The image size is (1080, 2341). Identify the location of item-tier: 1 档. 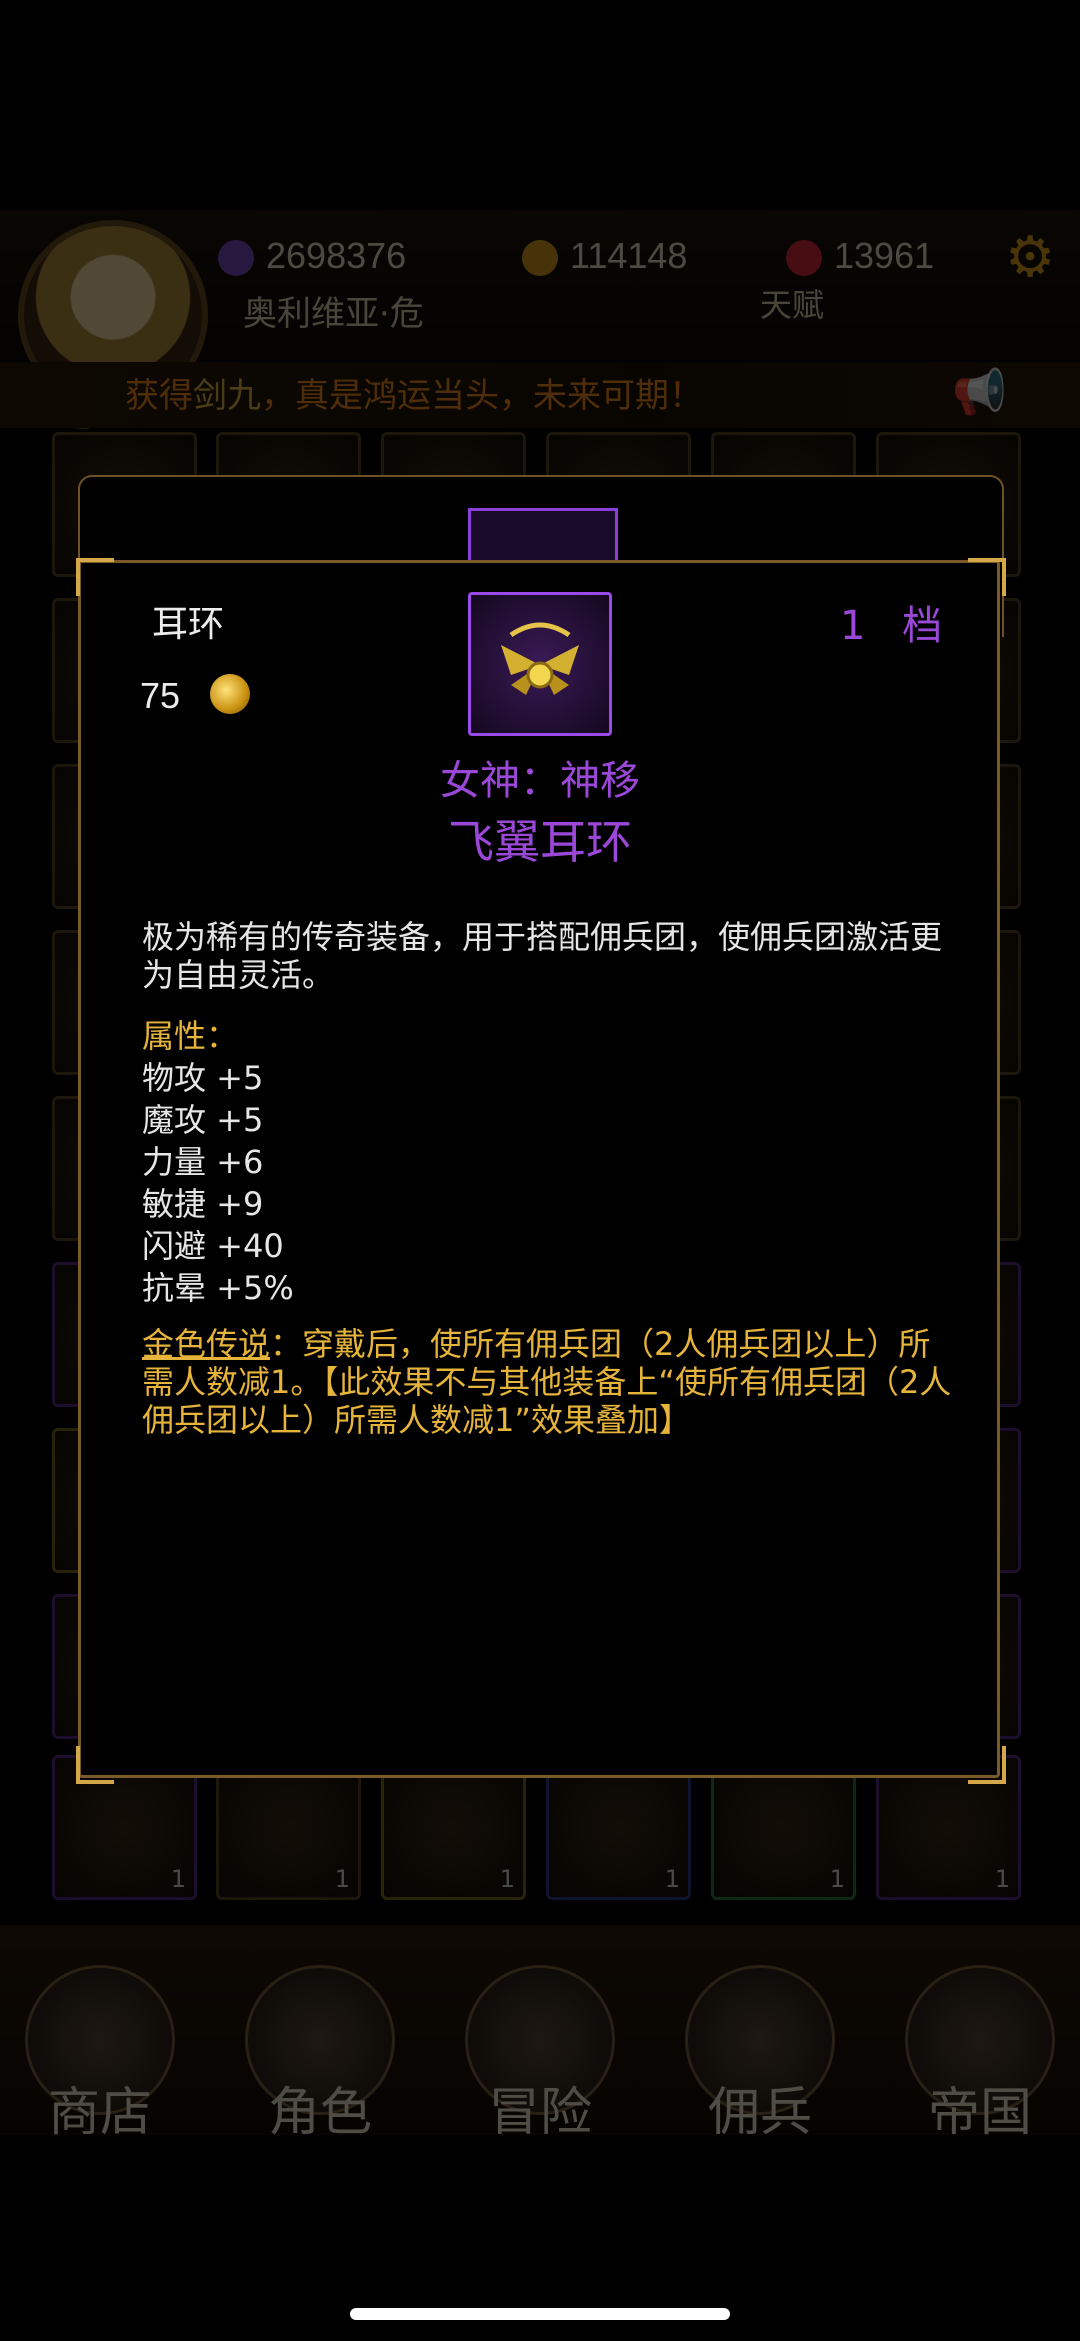
(897, 626).